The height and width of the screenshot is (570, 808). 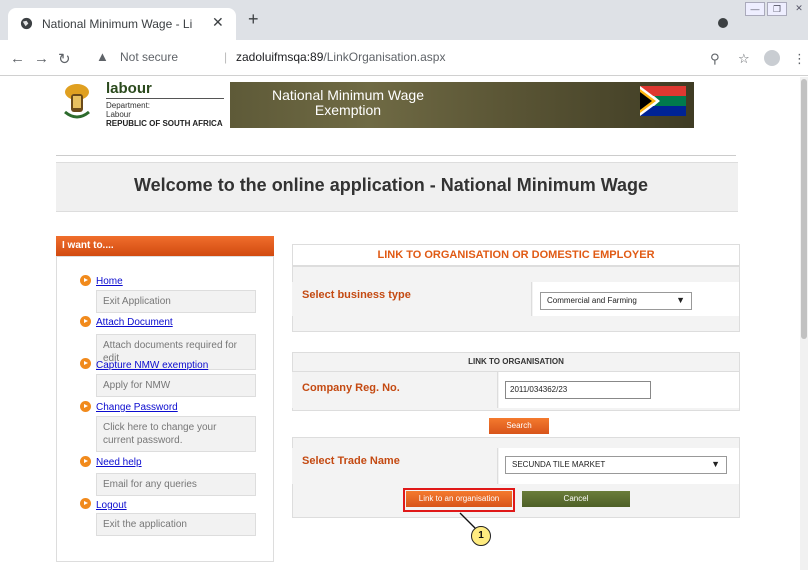 What do you see at coordinates (149, 57) in the screenshot?
I see `security-label: Not secure` at bounding box center [149, 57].